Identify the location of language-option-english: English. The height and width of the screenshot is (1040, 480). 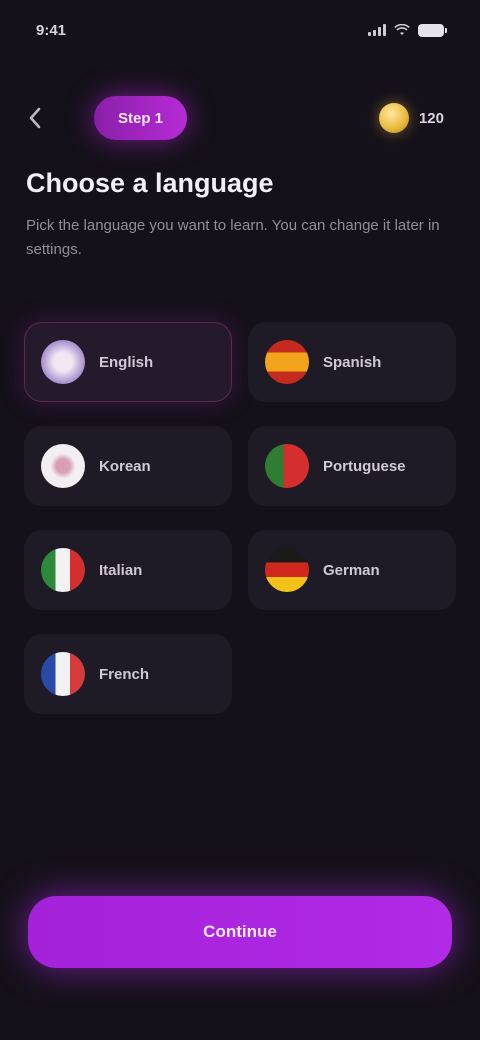
(128, 362).